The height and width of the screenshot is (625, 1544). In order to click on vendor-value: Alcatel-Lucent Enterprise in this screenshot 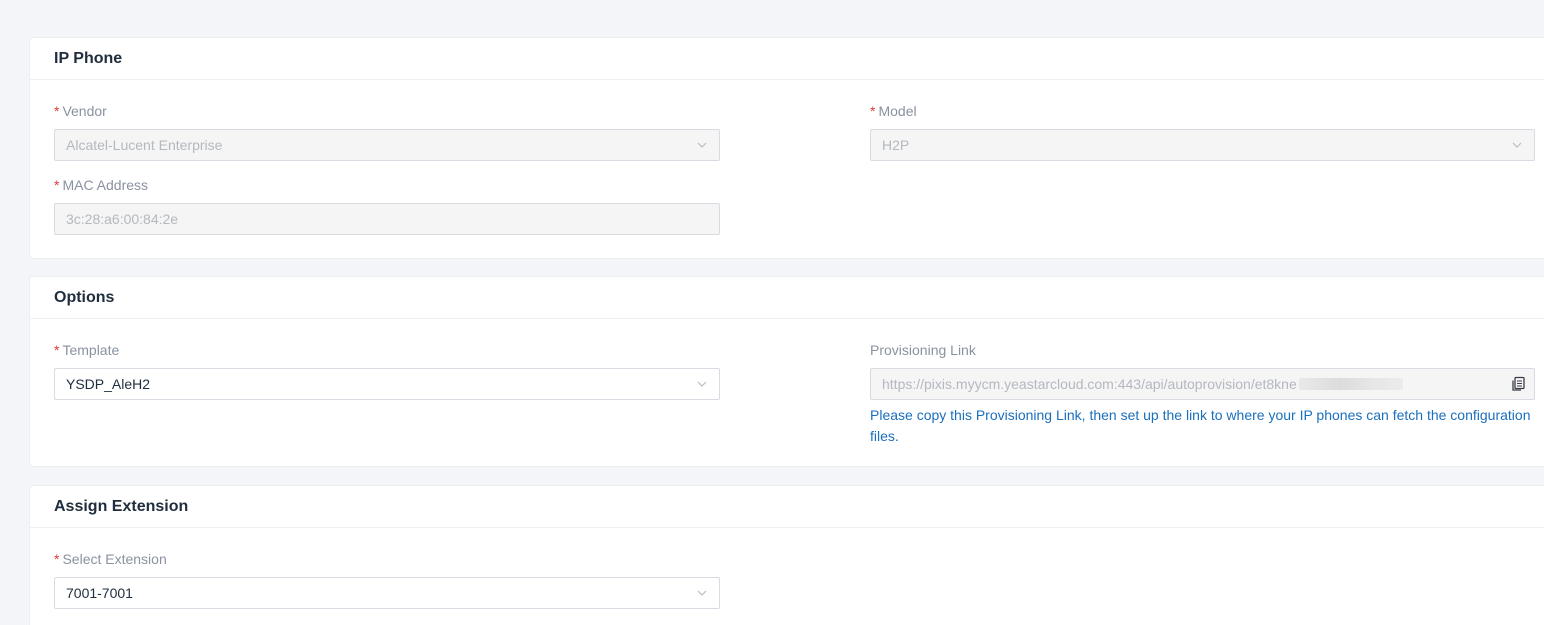, I will do `click(144, 145)`.